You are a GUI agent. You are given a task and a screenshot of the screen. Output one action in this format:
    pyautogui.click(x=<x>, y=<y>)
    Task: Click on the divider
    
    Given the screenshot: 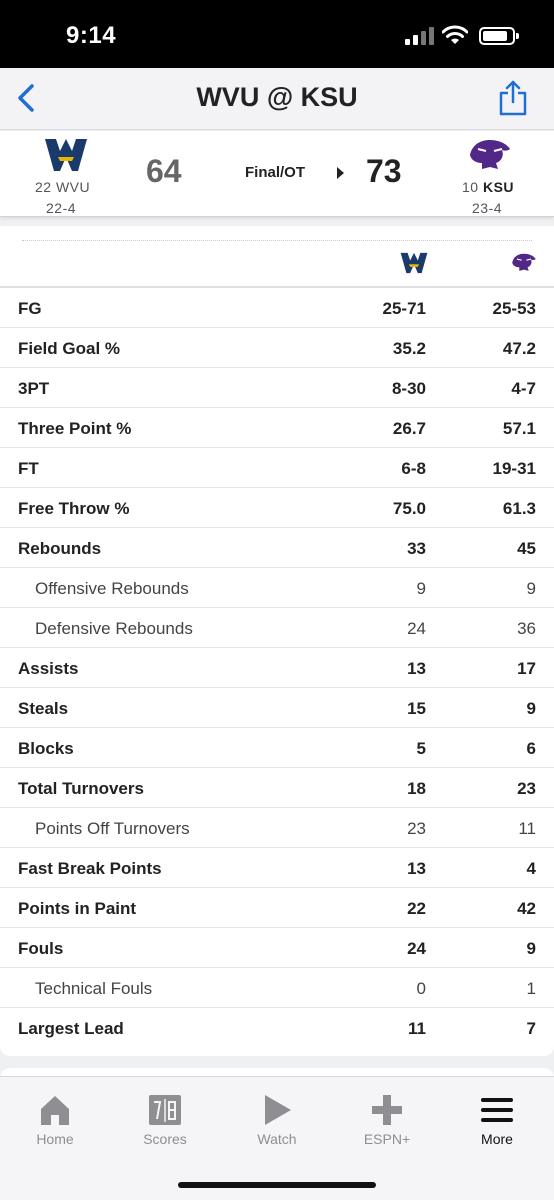 What is the action you would take?
    pyautogui.click(x=277, y=240)
    